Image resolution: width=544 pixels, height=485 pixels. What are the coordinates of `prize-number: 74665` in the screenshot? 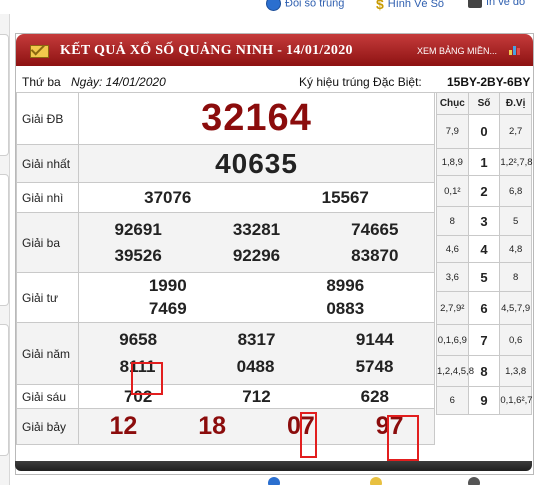 It's located at (375, 229).